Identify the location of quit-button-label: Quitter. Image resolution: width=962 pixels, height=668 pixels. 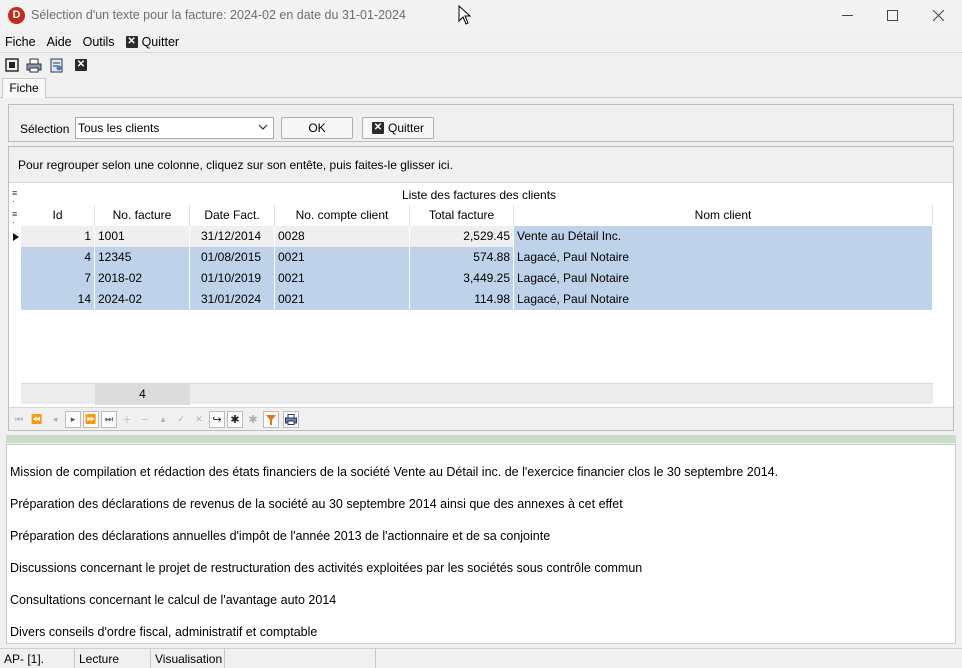
(405, 128).